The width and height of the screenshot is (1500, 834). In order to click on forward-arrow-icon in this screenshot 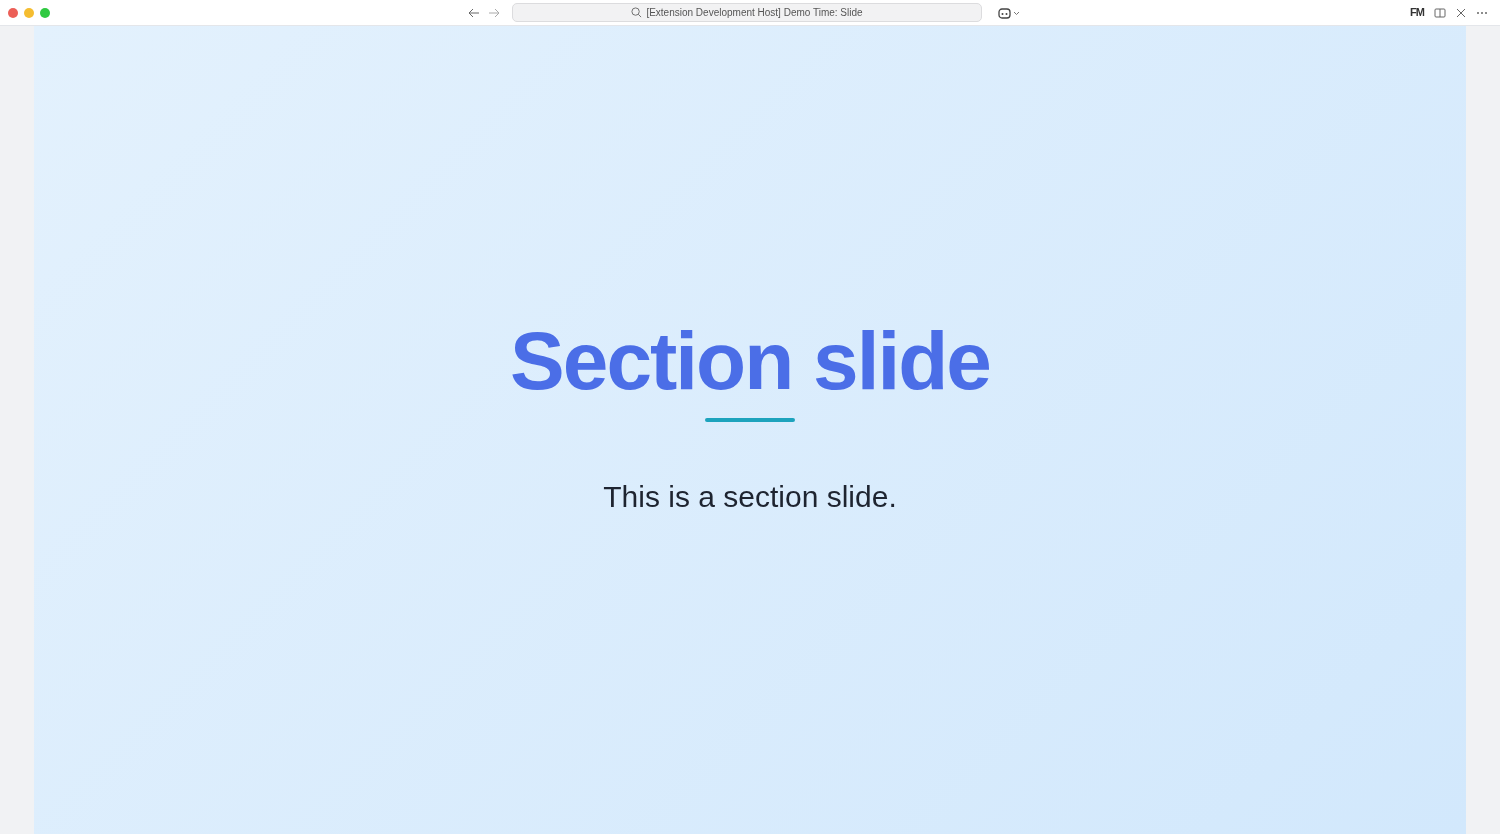, I will do `click(494, 12)`.